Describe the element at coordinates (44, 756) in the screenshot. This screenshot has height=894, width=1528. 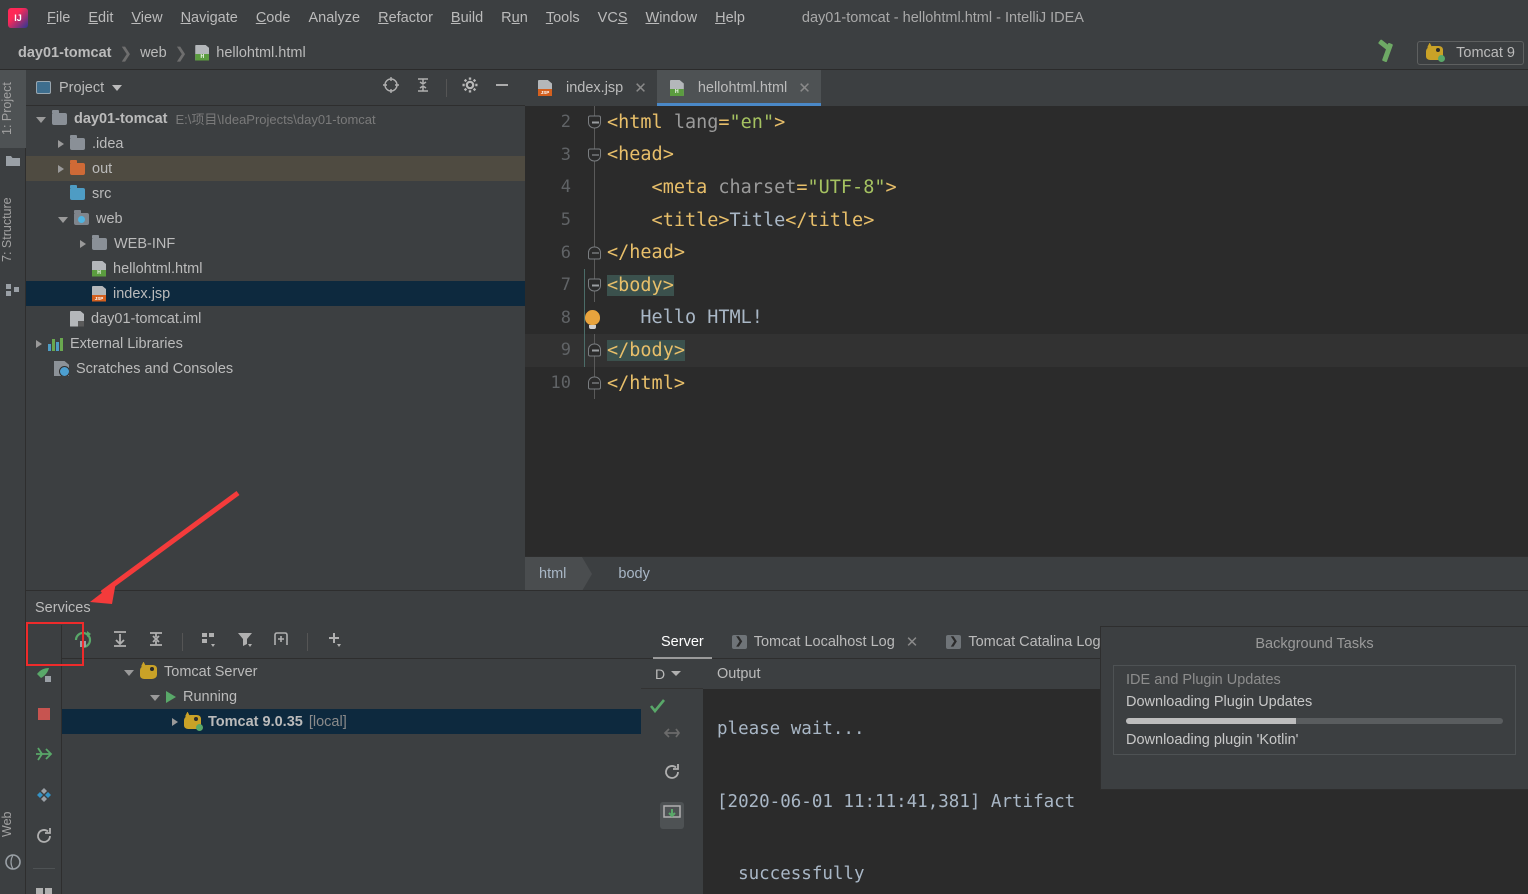
I see `redeploy-icon` at that location.